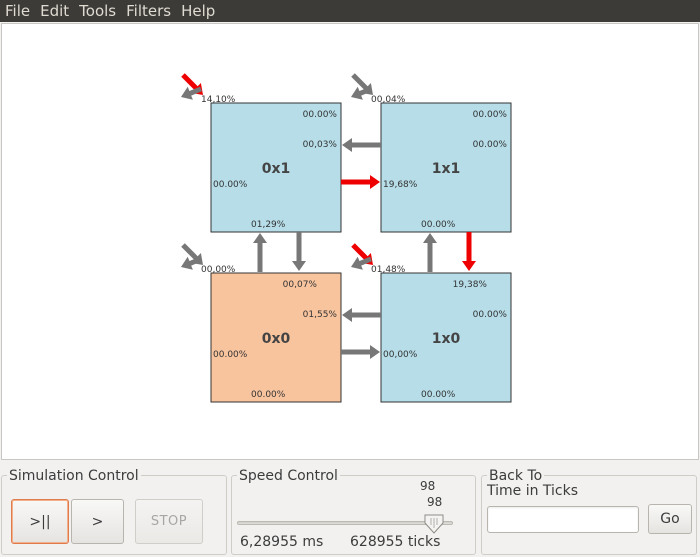 Image resolution: width=700 pixels, height=557 pixels. Describe the element at coordinates (400, 185) in the screenshot. I see `node-1x1-west-value: 19,68%` at that location.